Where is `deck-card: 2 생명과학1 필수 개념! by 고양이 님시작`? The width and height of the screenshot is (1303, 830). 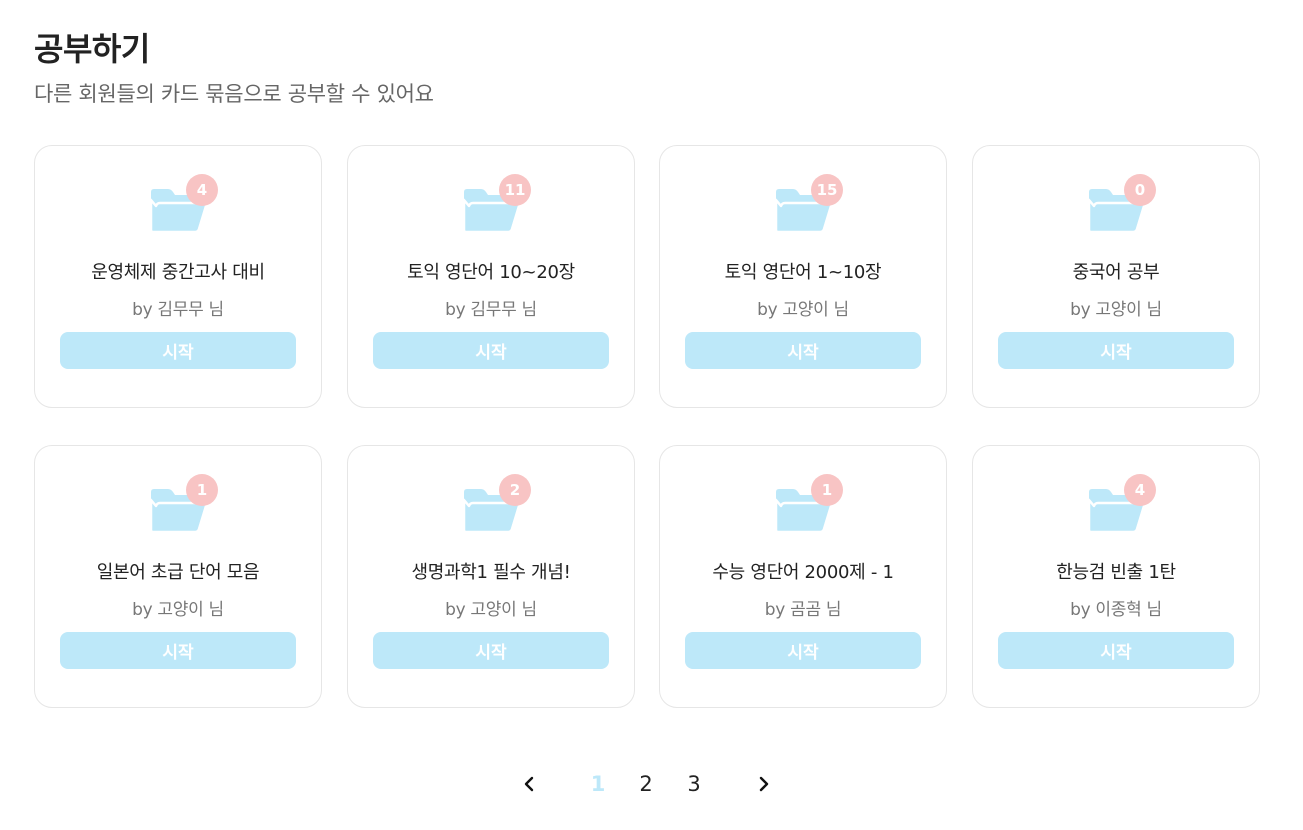 deck-card: 2 생명과학1 필수 개념! by 고양이 님시작 is located at coordinates (491, 576).